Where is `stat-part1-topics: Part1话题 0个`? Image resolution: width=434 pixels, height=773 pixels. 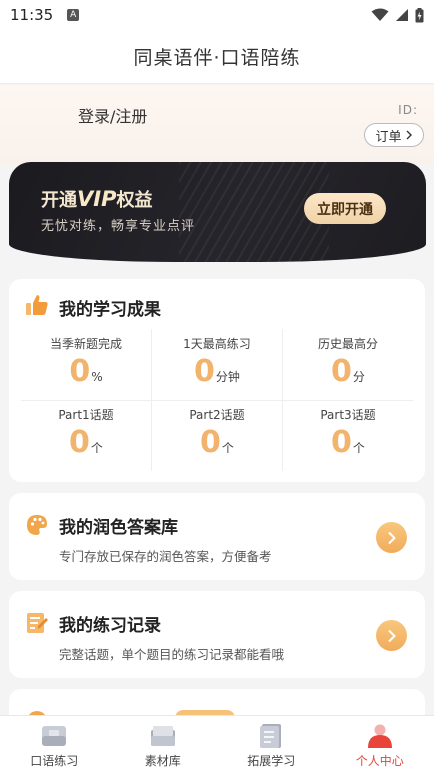
stat-part1-topics: Part1话题 0个 is located at coordinates (86, 435).